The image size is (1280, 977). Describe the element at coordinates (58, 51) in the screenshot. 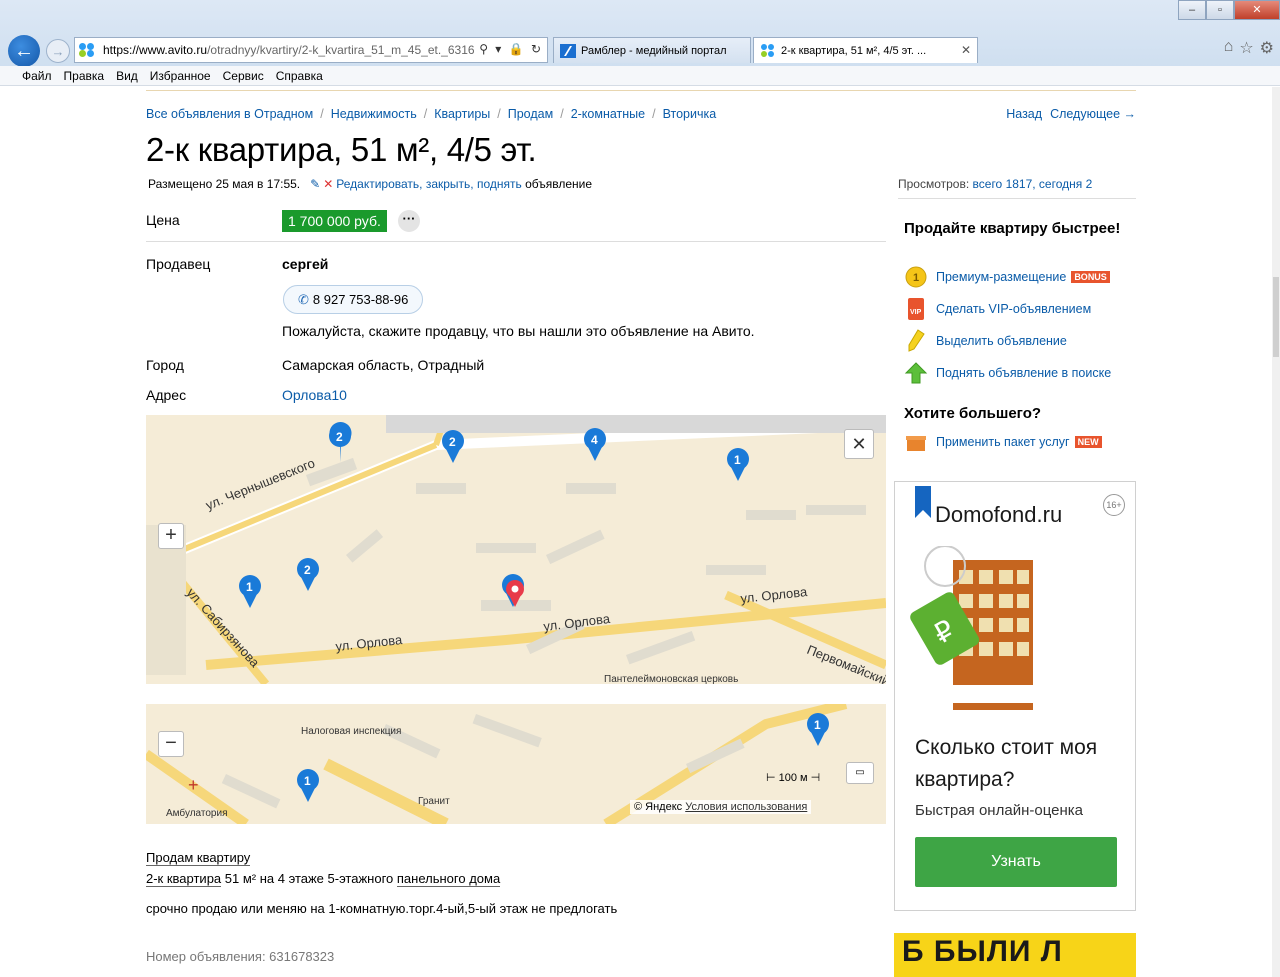

I see `forward-button: →` at that location.